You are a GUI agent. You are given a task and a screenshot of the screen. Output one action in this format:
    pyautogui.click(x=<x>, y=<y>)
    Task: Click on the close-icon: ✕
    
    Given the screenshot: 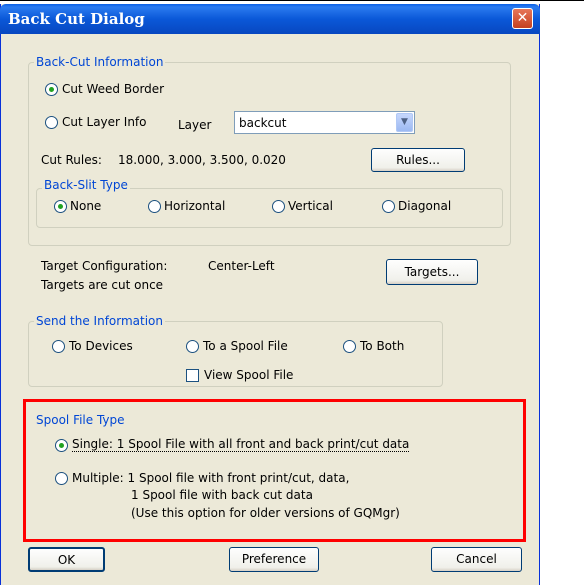 What is the action you would take?
    pyautogui.click(x=522, y=18)
    